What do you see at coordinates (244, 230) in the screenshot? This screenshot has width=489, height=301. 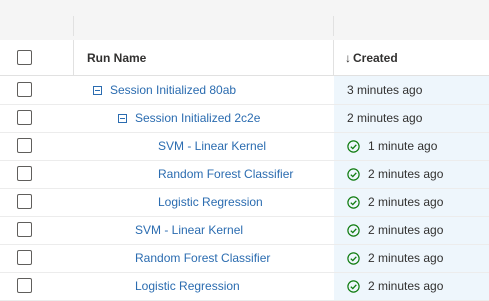 I see `table-row: SVM - Linear Kernel 2 minutes ago` at bounding box center [244, 230].